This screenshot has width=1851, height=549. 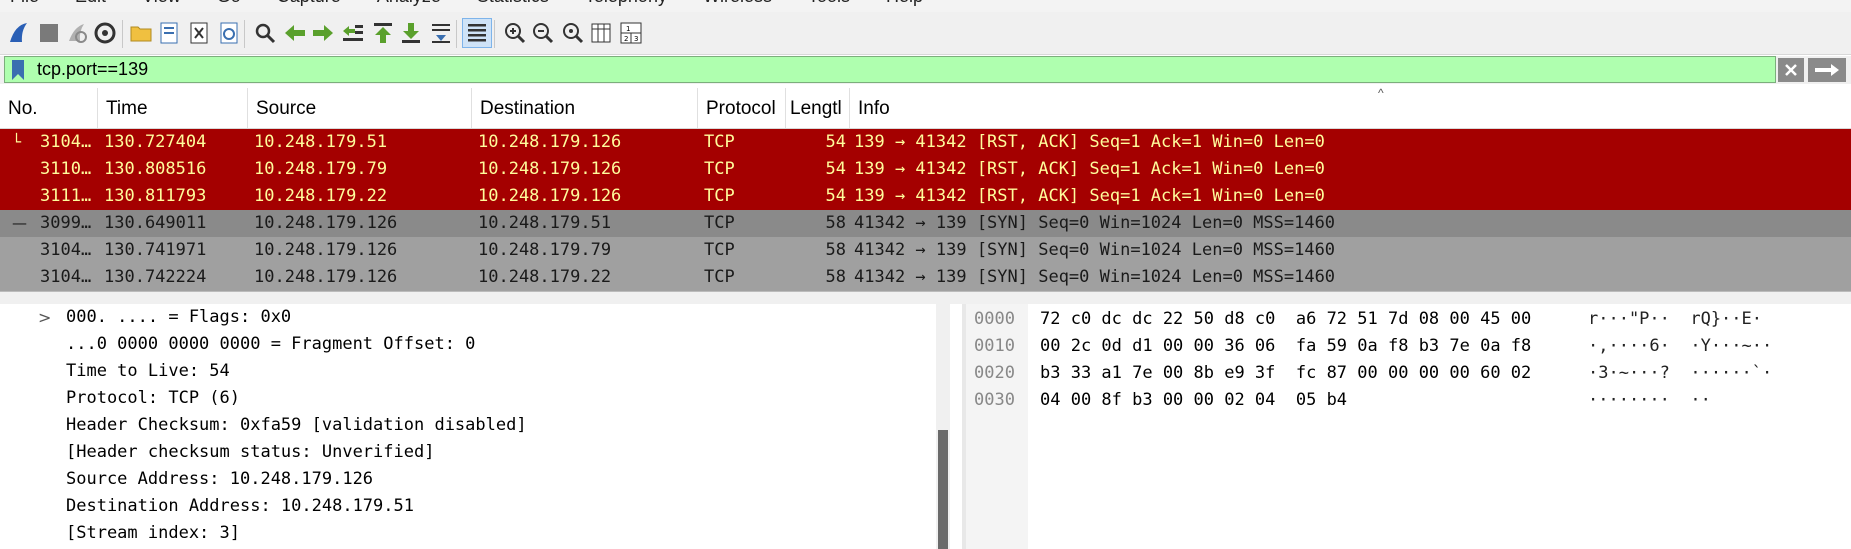 What do you see at coordinates (1680, 373) in the screenshot?
I see `ascii-bytes: ·3·~···? ······`·` at bounding box center [1680, 373].